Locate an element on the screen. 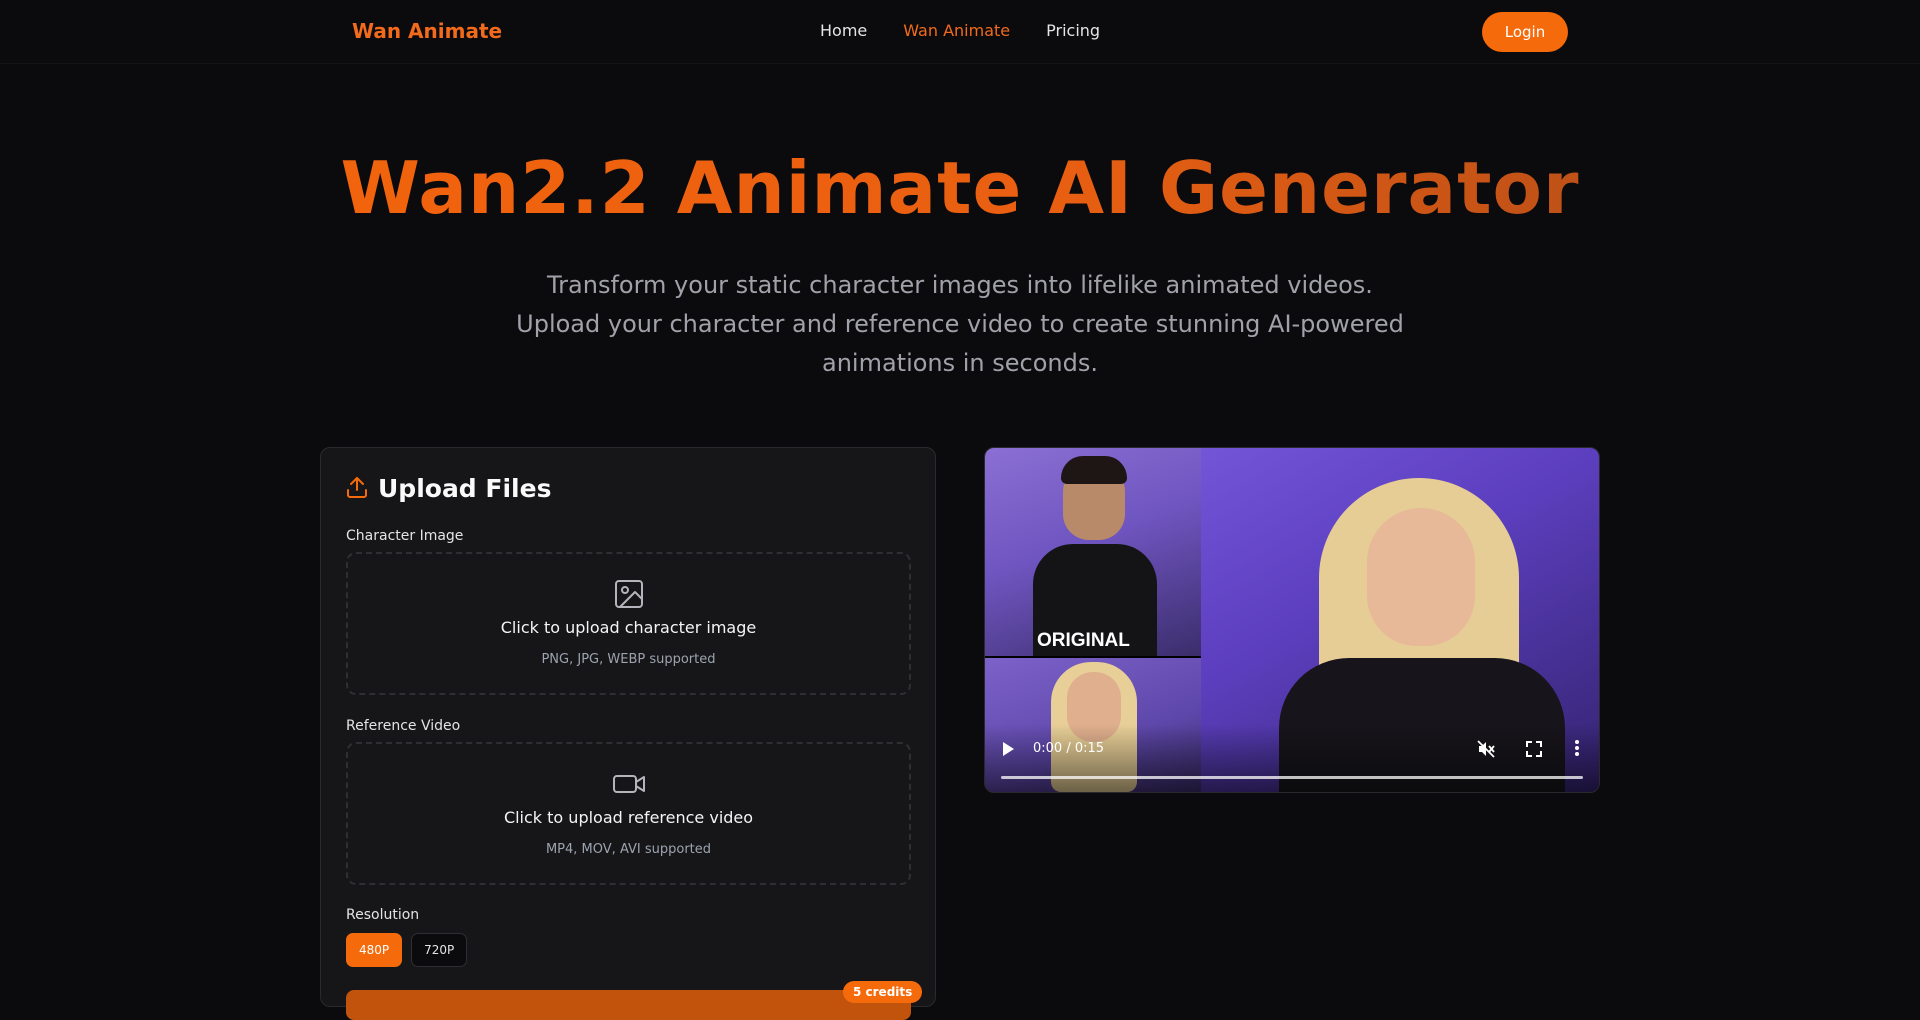 This screenshot has height=1020, width=1920. credits-badge: 5 credits is located at coordinates (883, 992).